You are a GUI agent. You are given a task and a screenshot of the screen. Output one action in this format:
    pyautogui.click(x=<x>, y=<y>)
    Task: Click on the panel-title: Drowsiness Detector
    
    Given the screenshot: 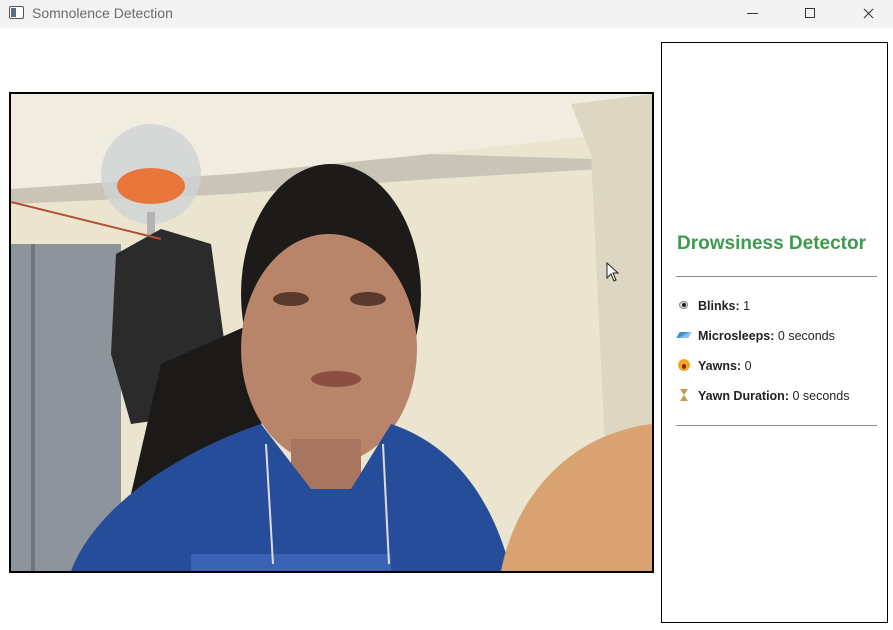 What is the action you would take?
    pyautogui.click(x=772, y=243)
    